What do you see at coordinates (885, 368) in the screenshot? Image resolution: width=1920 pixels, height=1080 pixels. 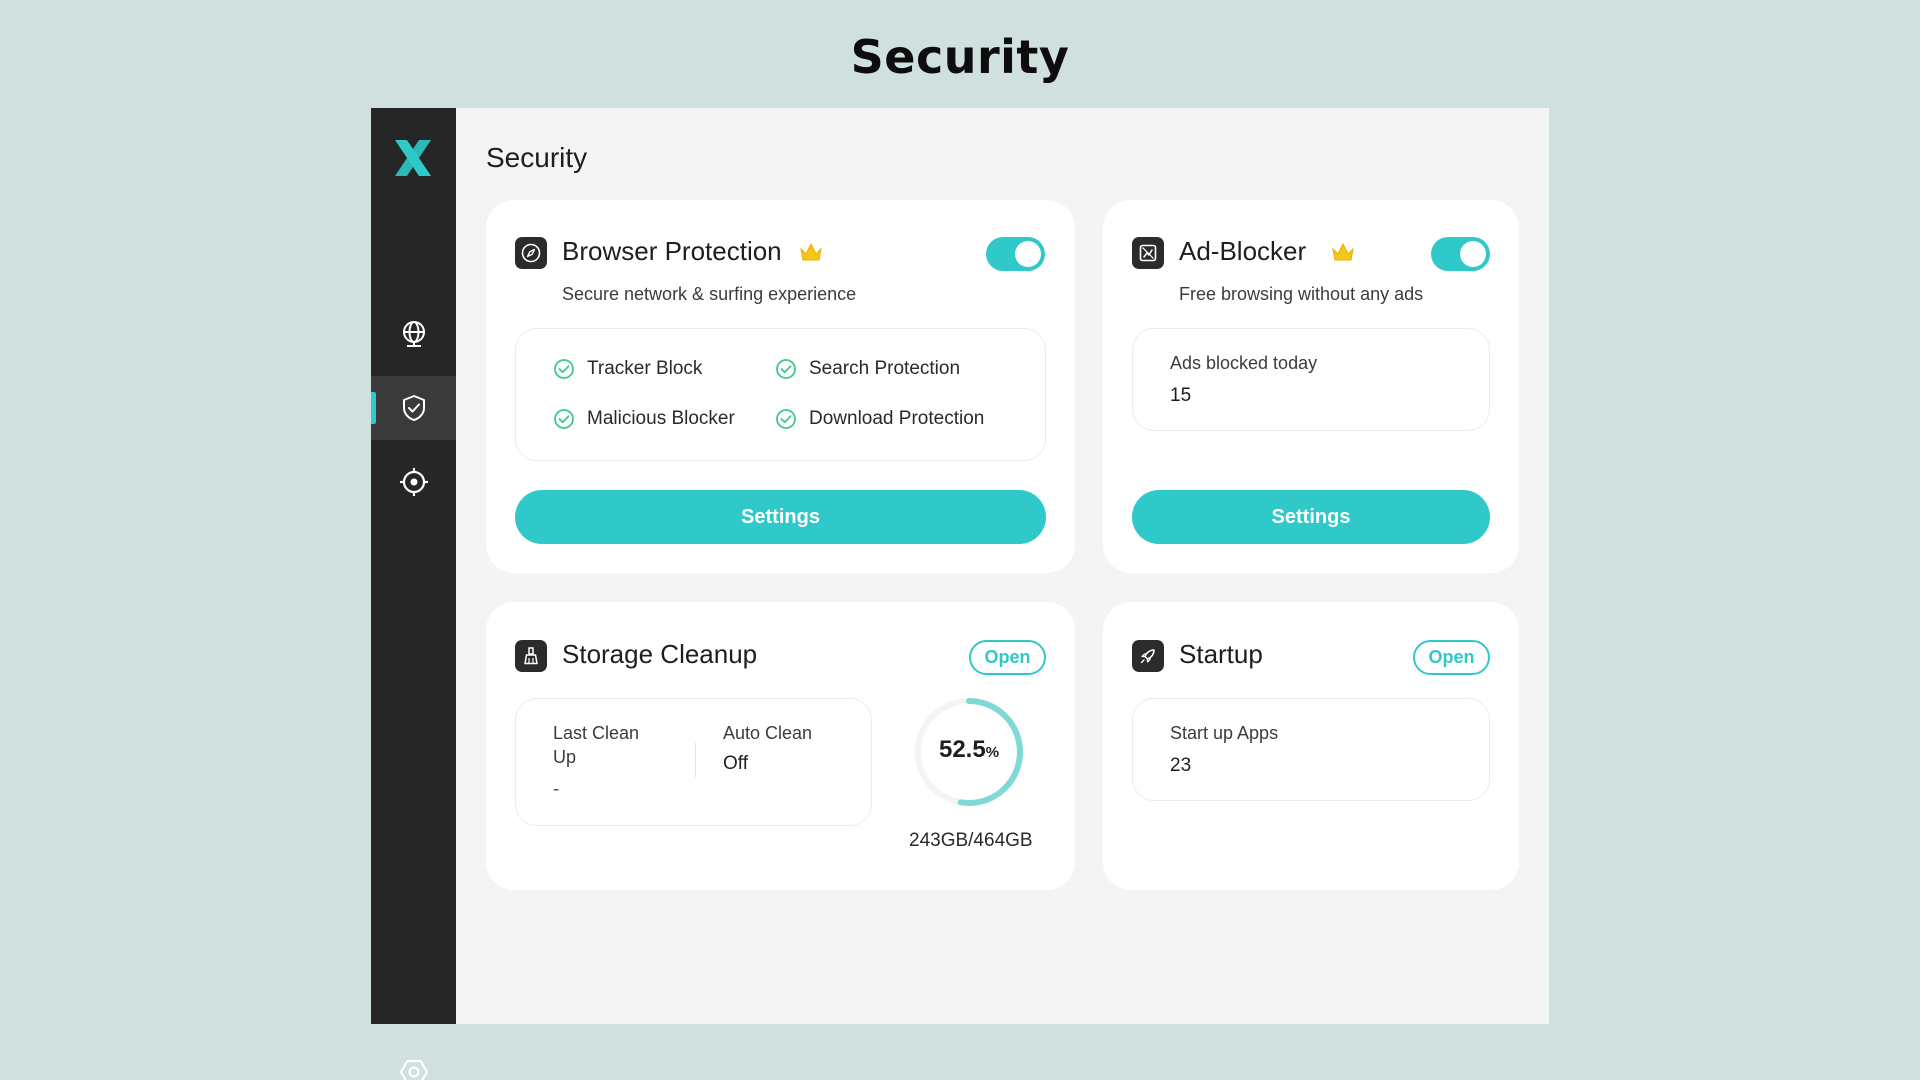 I see `feature-label: Search Protection` at bounding box center [885, 368].